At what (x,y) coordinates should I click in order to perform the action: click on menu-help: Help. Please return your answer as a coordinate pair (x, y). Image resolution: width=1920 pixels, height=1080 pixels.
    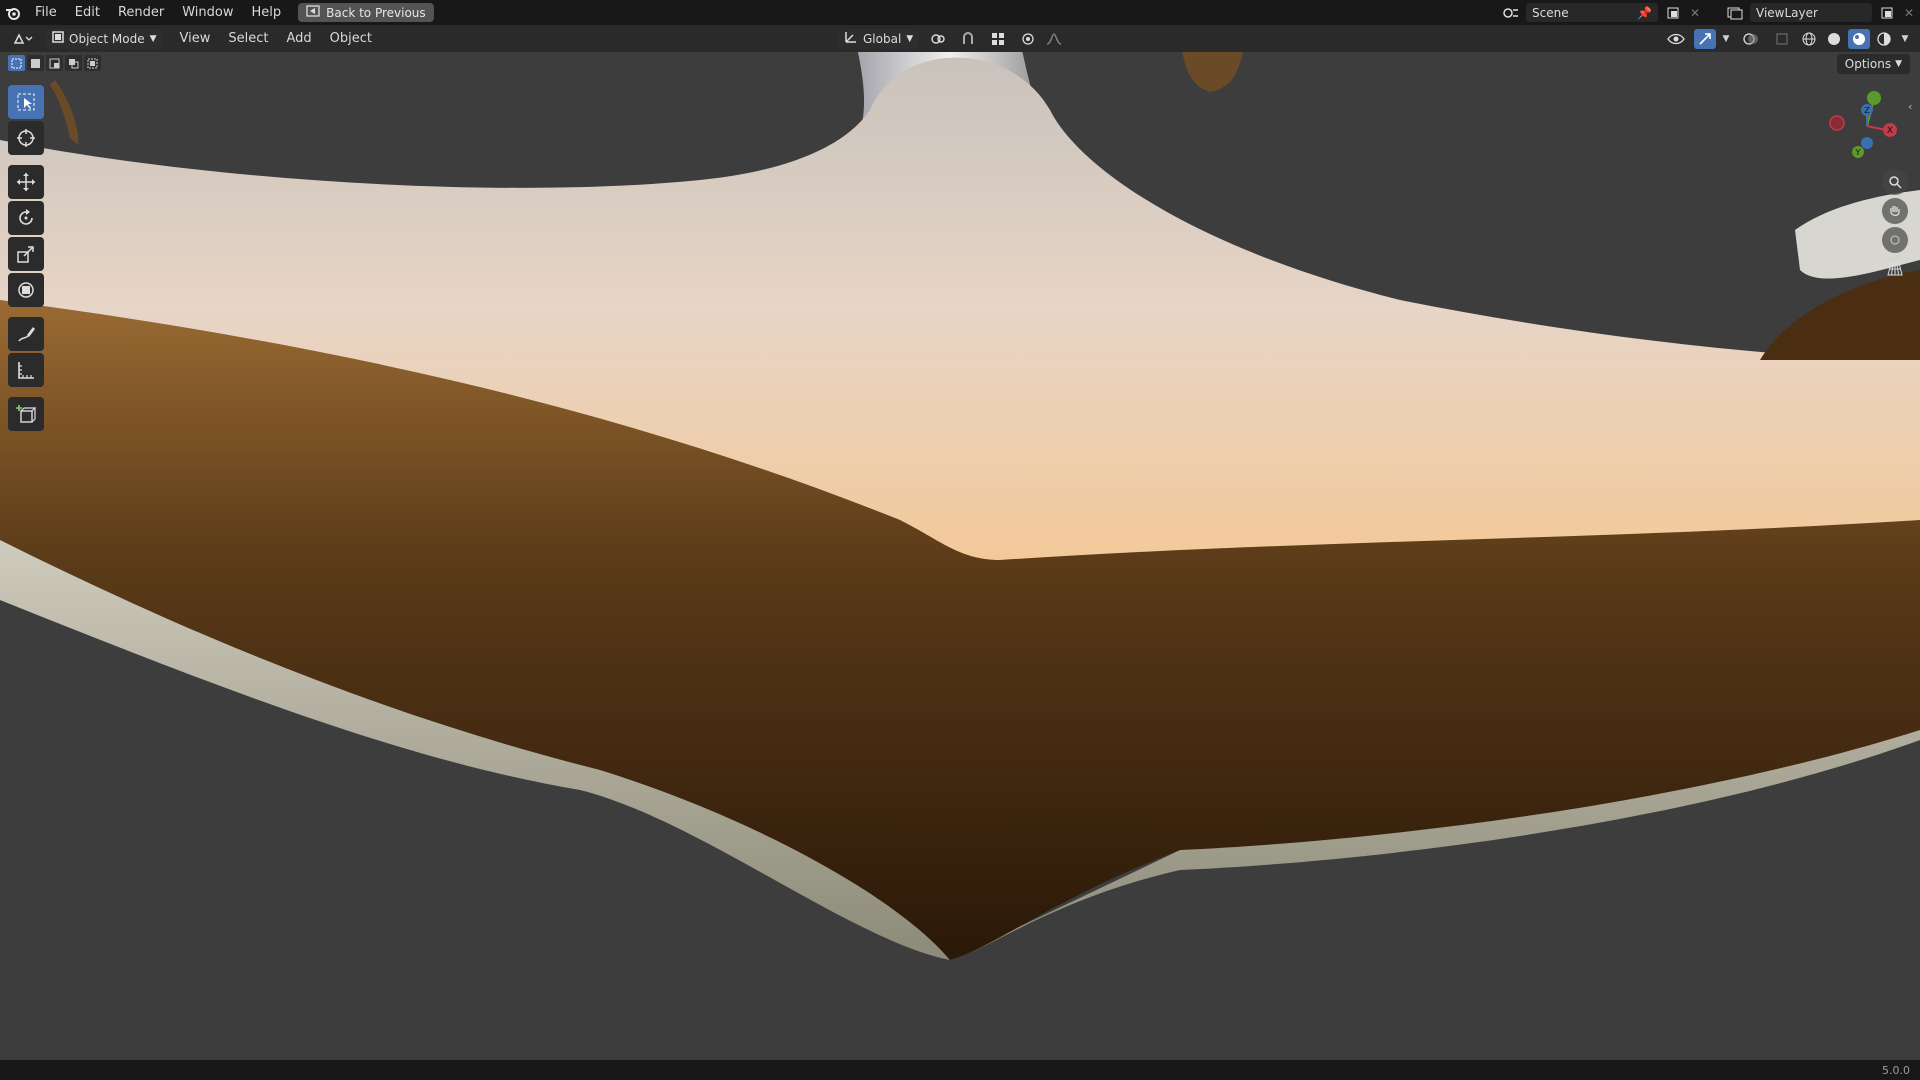
    Looking at the image, I should click on (267, 12).